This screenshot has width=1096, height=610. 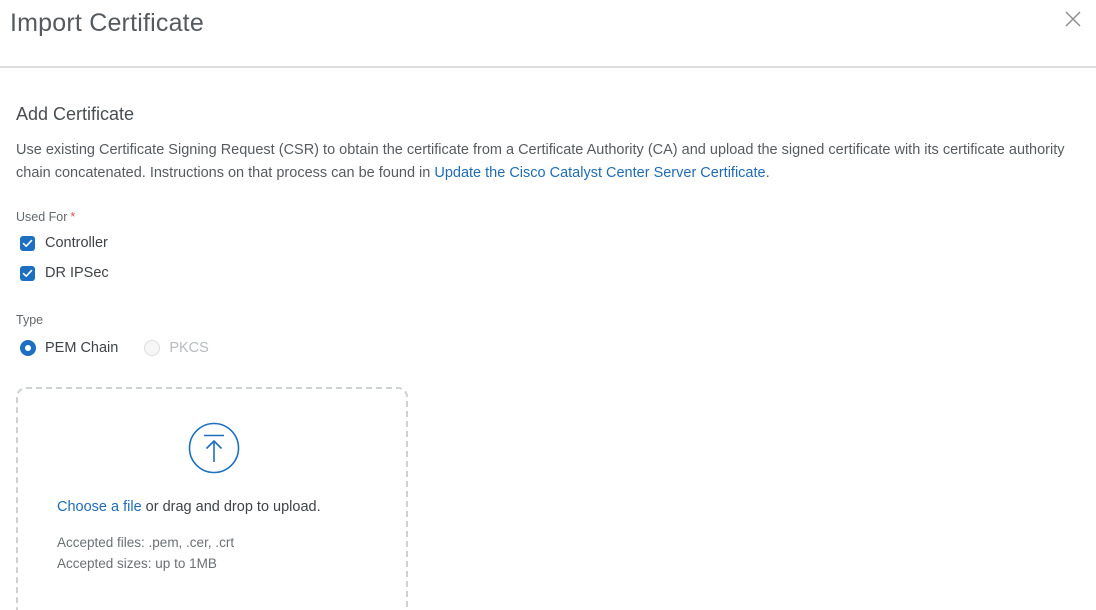 I want to click on dialog-title: Import Certificate, so click(x=107, y=23).